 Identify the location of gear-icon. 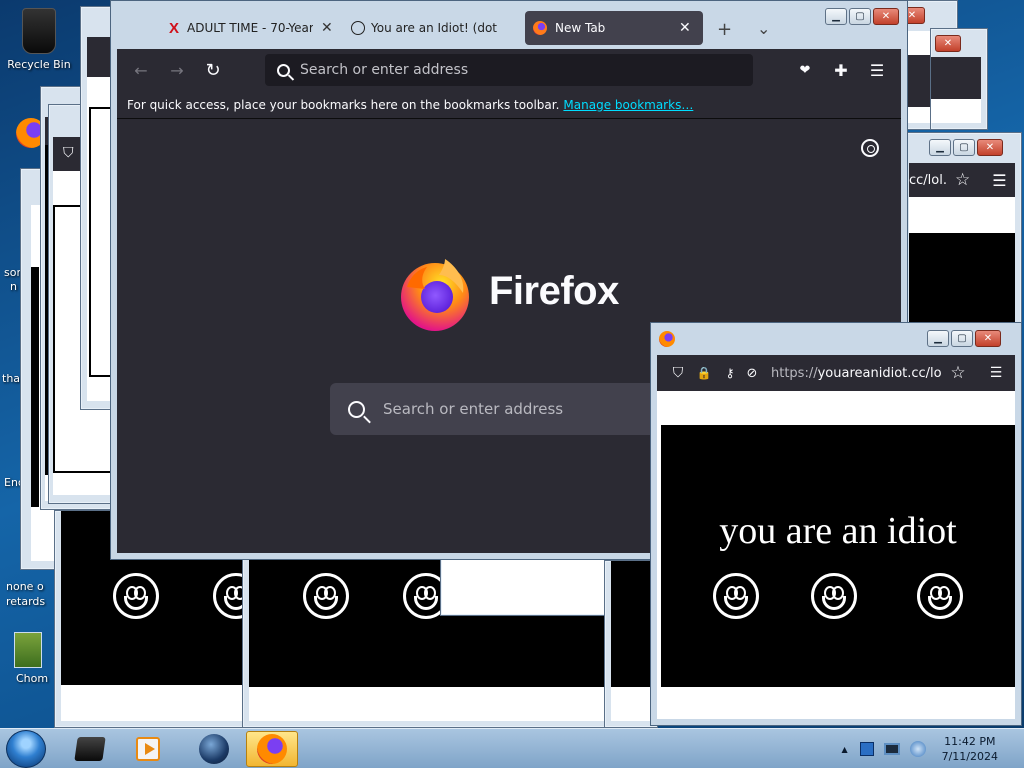
(870, 148).